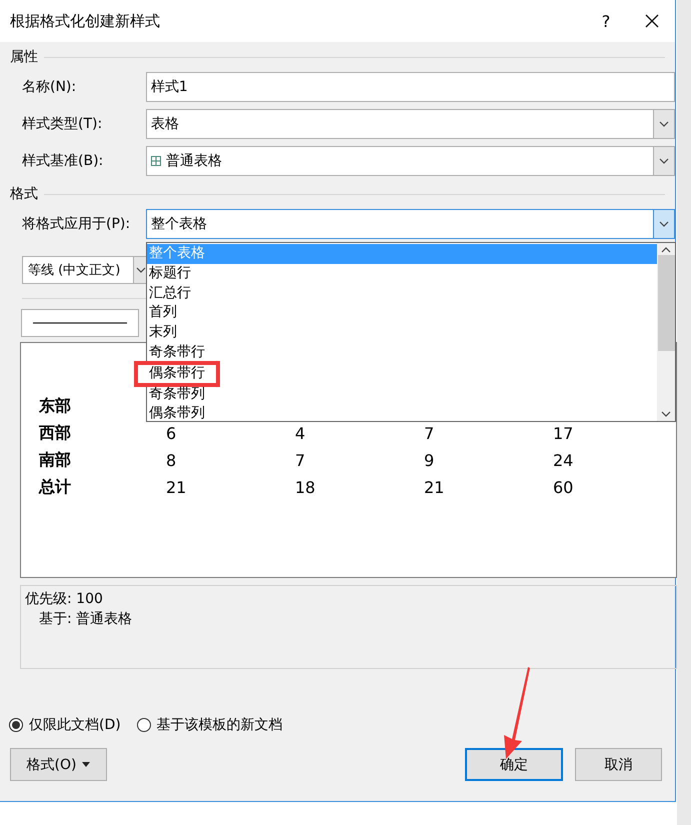 Image resolution: width=691 pixels, height=825 pixels. What do you see at coordinates (402, 294) in the screenshot?
I see `list-item: 汇总行` at bounding box center [402, 294].